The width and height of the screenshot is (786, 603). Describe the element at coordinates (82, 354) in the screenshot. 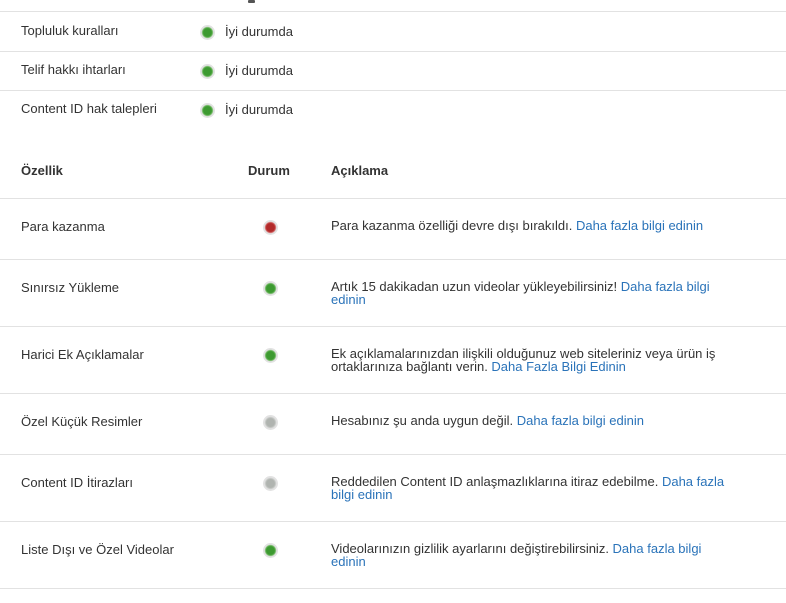

I see `feature-name: Harici Ek Açıklamalar` at that location.